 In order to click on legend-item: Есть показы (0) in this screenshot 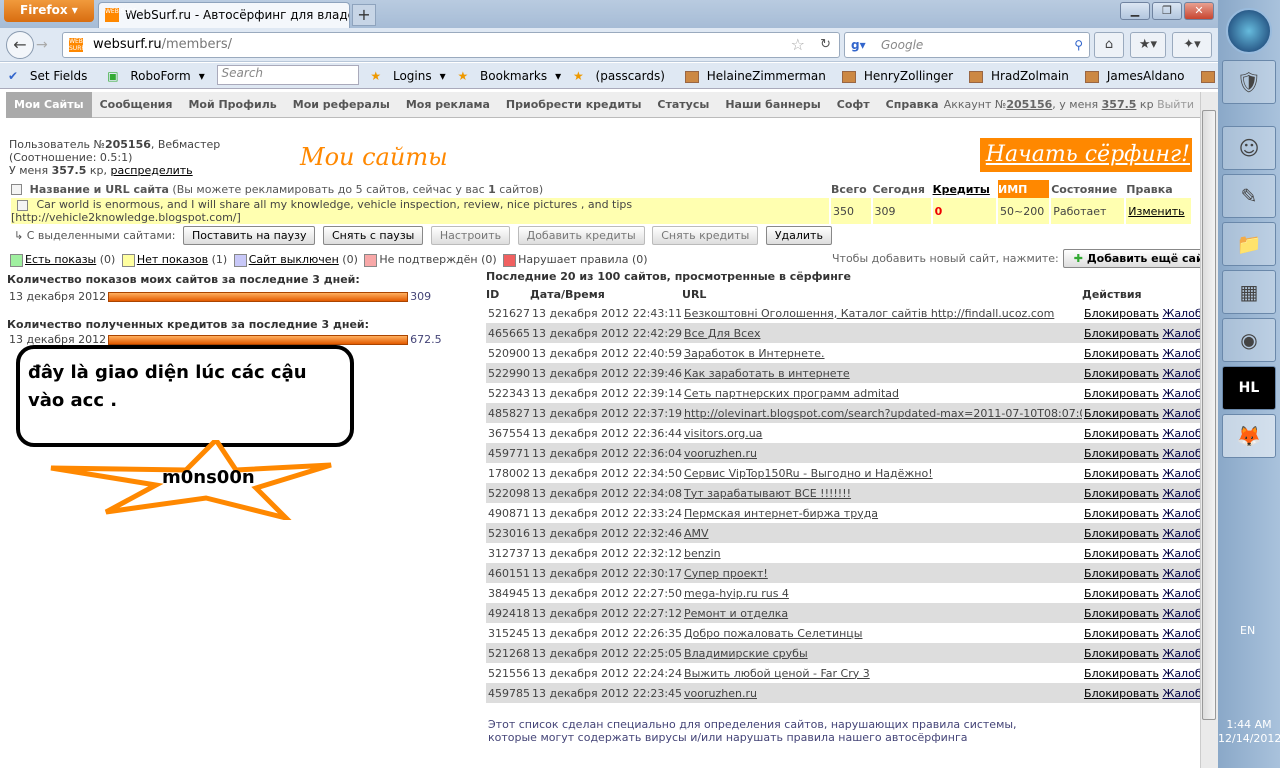, I will do `click(61, 260)`.